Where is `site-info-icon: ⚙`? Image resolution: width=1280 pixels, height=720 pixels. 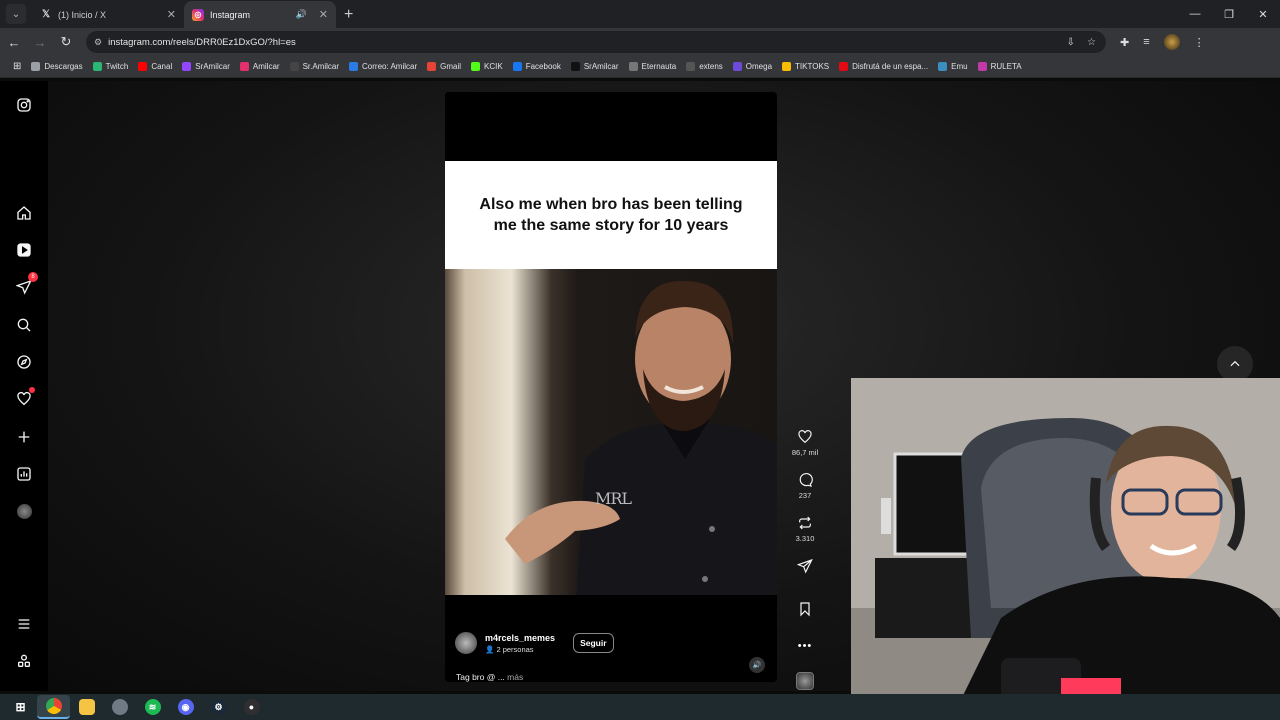 site-info-icon: ⚙ is located at coordinates (98, 42).